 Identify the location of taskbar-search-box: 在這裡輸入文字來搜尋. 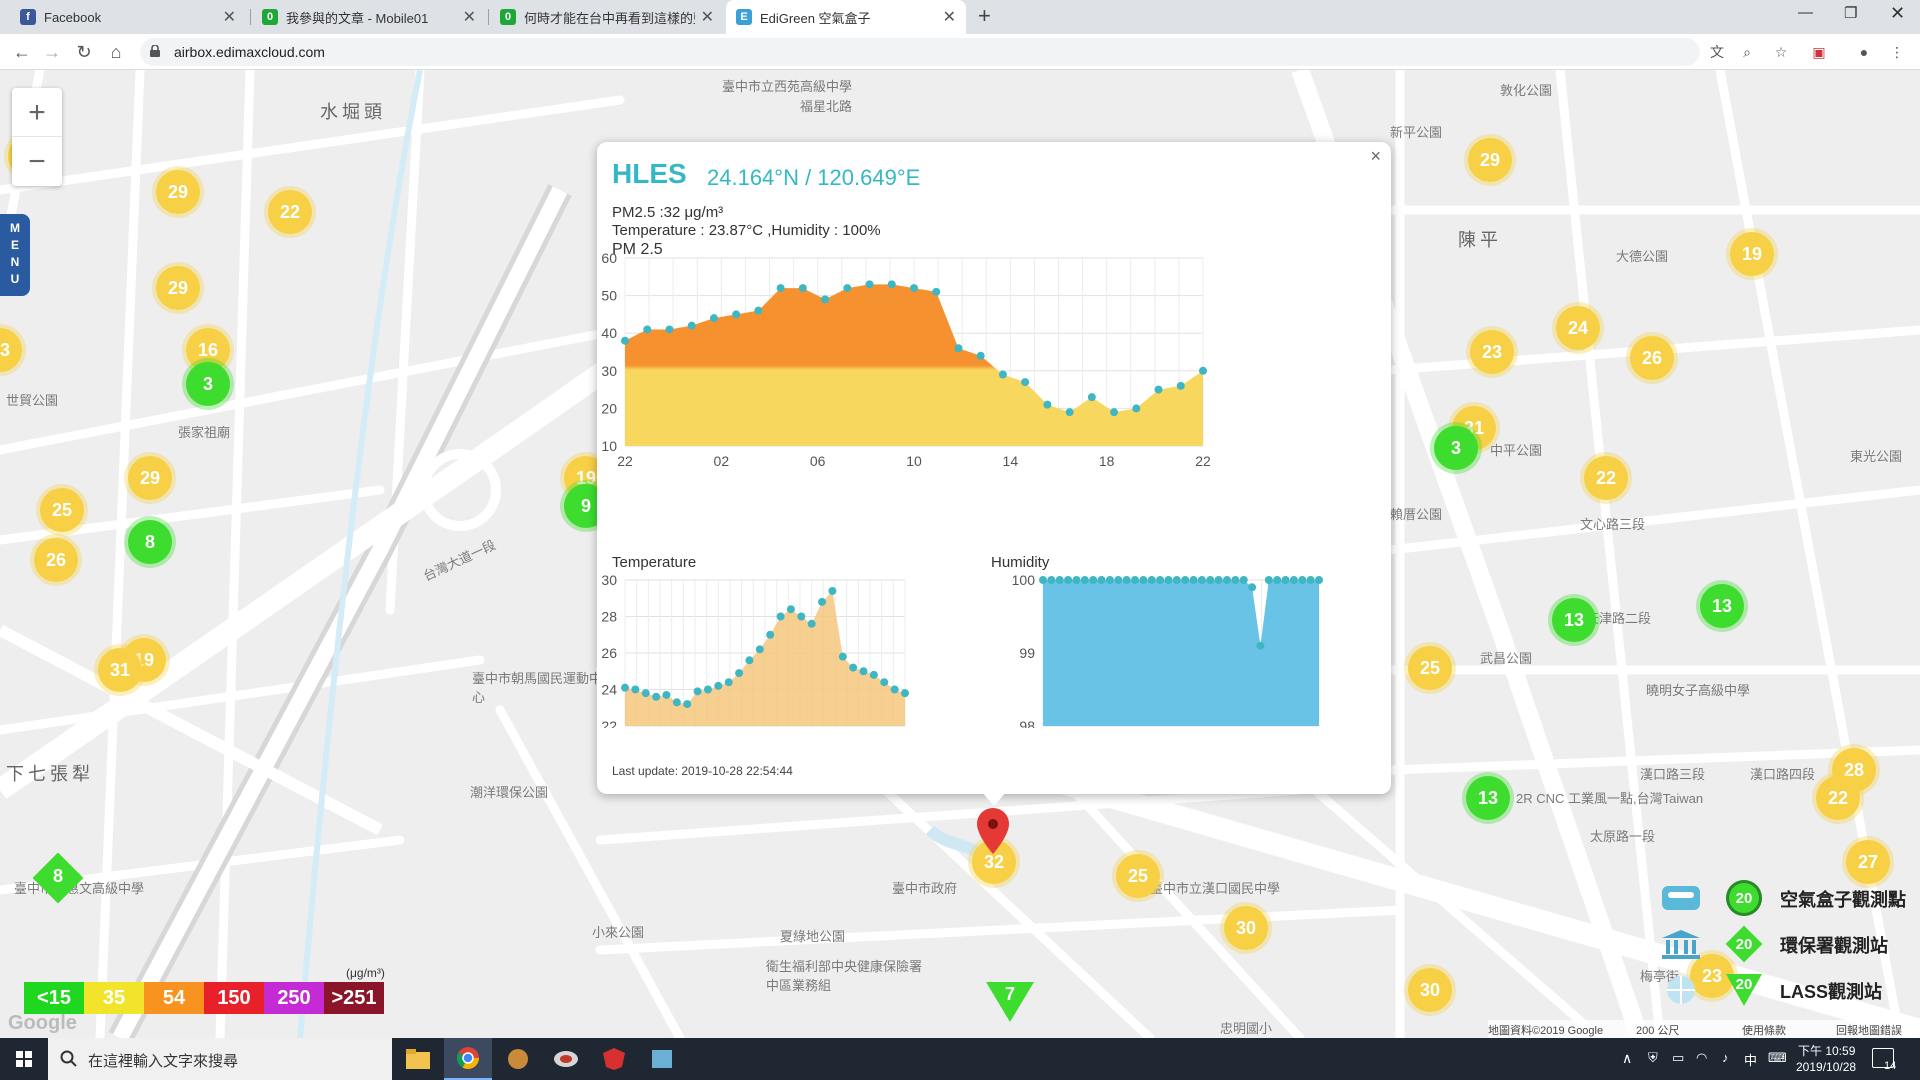
(220, 1059).